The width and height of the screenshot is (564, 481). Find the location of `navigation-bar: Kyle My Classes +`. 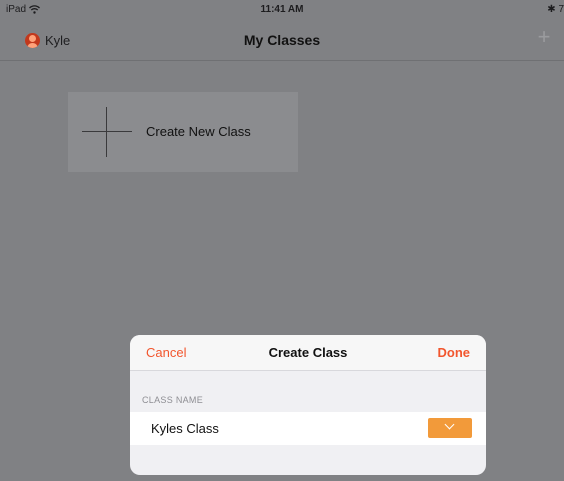

navigation-bar: Kyle My Classes + is located at coordinates (282, 40).